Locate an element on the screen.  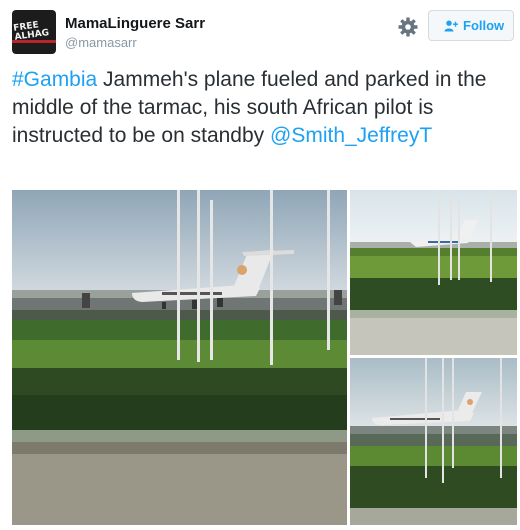
add-user-icon is located at coordinates (451, 26).